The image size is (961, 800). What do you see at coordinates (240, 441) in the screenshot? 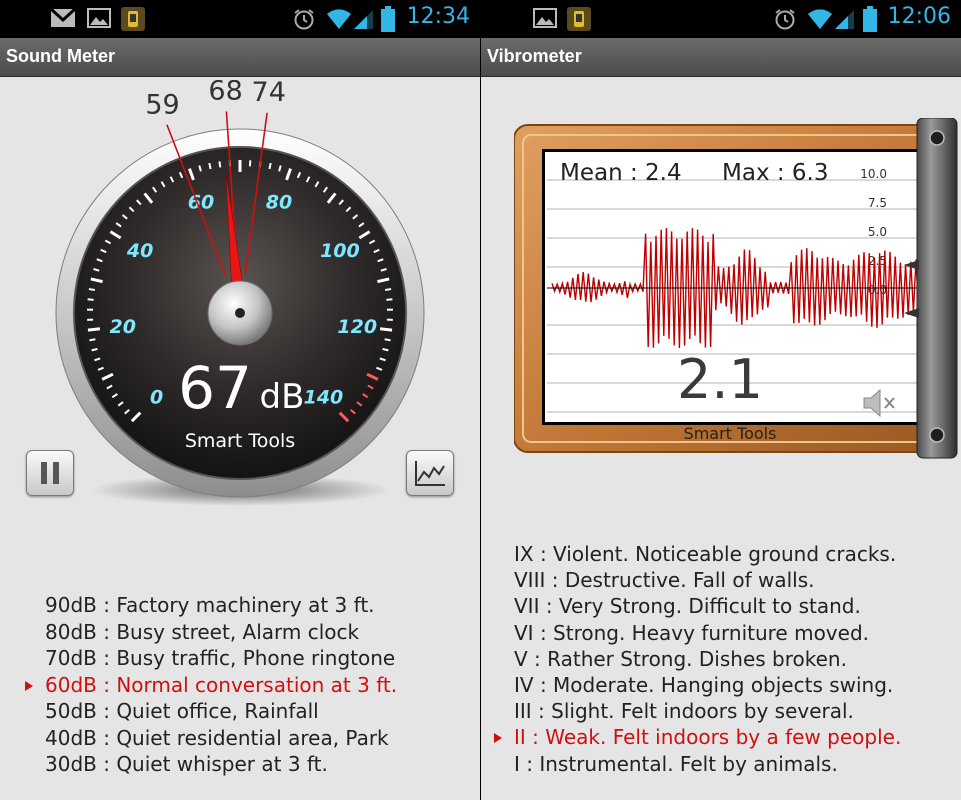
I see `gauge-brand: Smart Tools` at bounding box center [240, 441].